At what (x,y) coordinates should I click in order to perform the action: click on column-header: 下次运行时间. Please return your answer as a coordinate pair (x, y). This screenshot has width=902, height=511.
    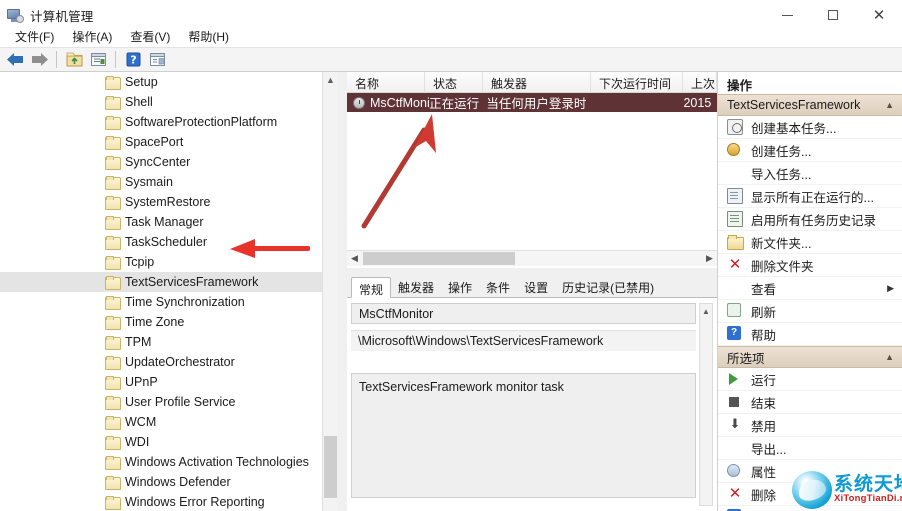
    Looking at the image, I should click on (637, 82).